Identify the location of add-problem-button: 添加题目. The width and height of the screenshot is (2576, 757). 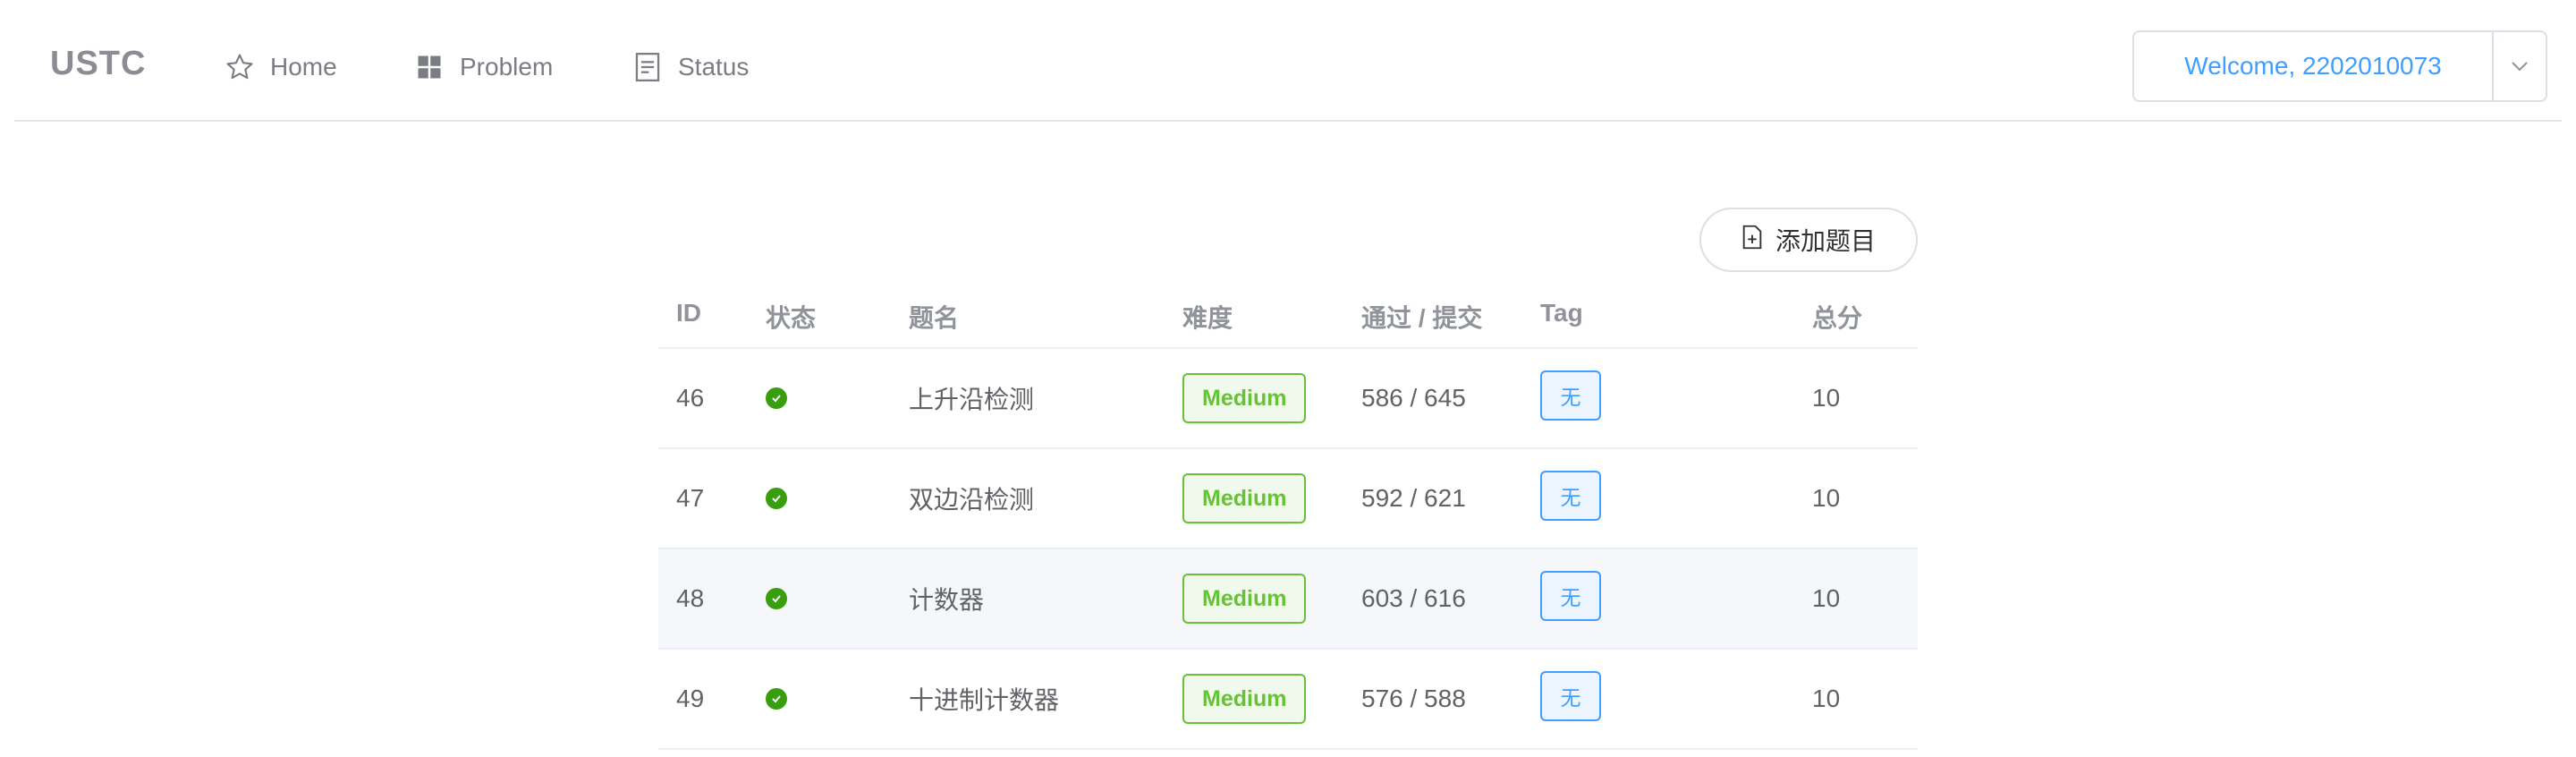
(1808, 240).